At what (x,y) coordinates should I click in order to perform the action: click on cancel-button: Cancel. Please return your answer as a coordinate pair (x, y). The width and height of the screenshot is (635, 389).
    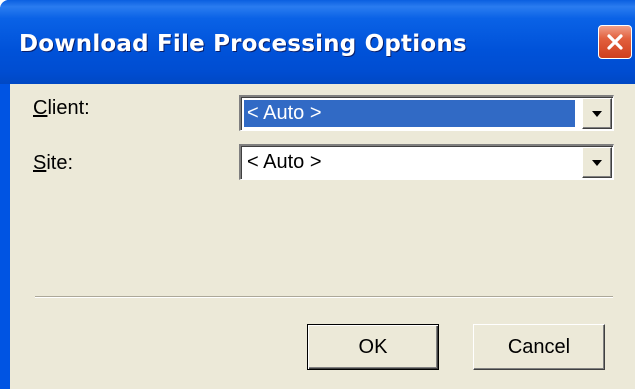
    Looking at the image, I should click on (539, 347).